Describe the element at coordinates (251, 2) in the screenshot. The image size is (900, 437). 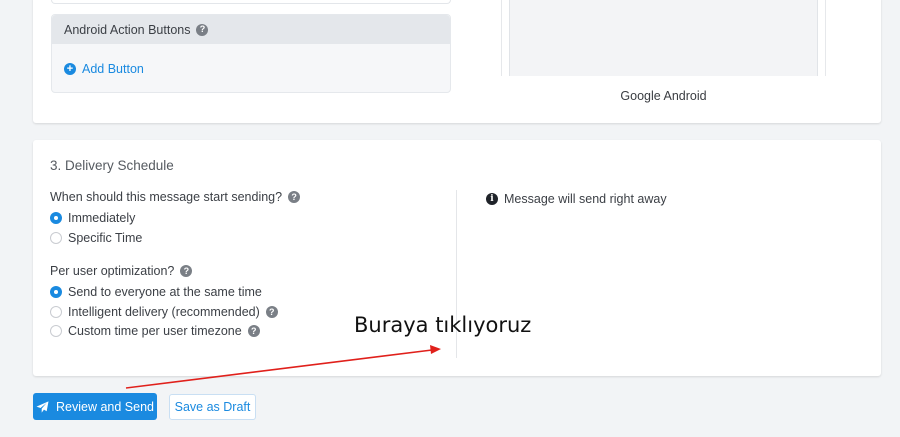
I see `previous-panel-edge` at that location.